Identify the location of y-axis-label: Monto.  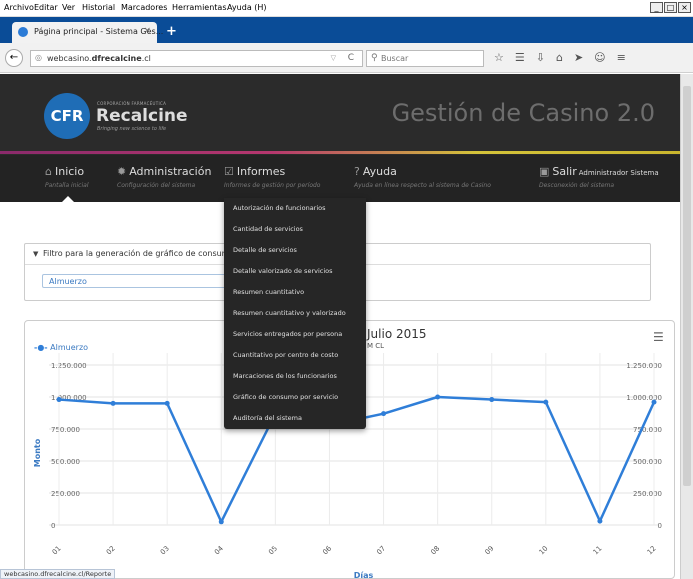
(37, 452).